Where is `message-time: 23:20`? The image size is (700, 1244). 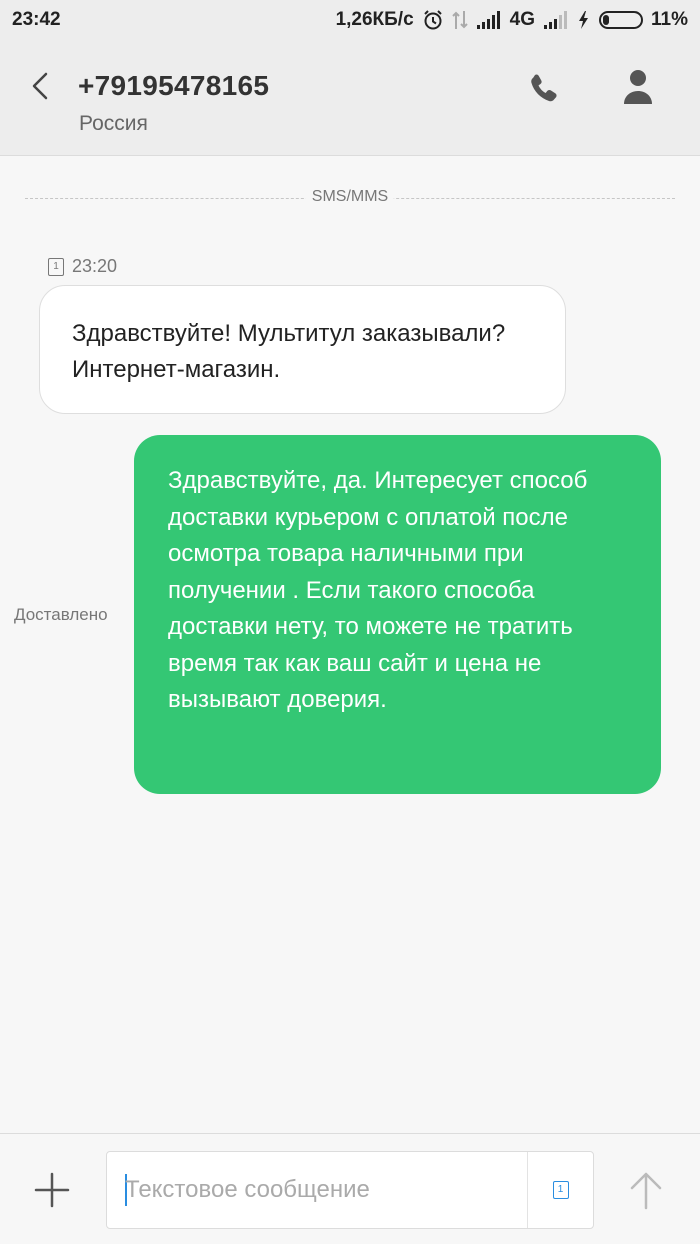 message-time: 23:20 is located at coordinates (95, 266).